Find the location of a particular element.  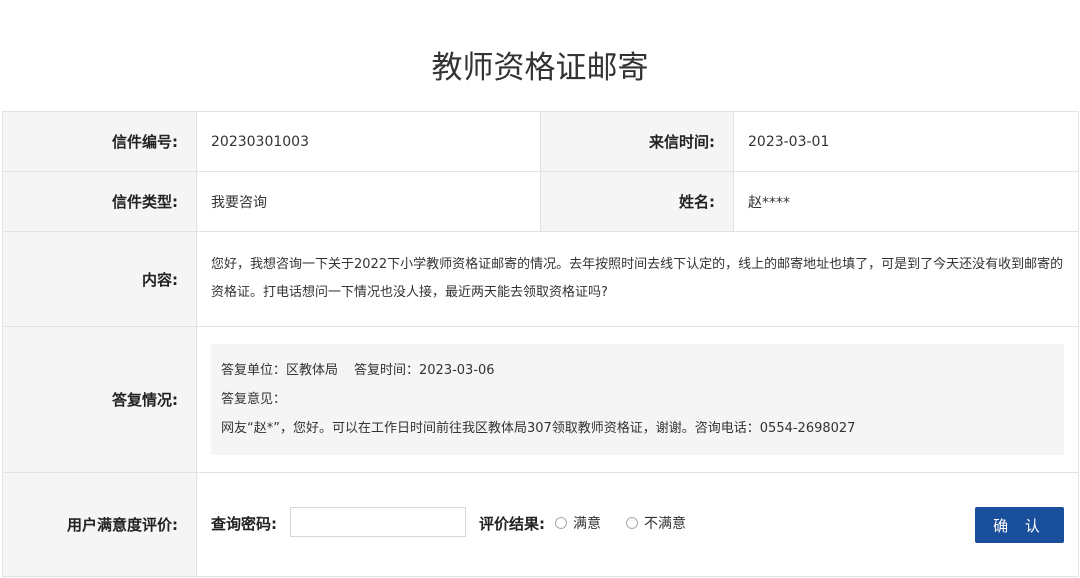

result-label: 评价结果: is located at coordinates (512, 524).